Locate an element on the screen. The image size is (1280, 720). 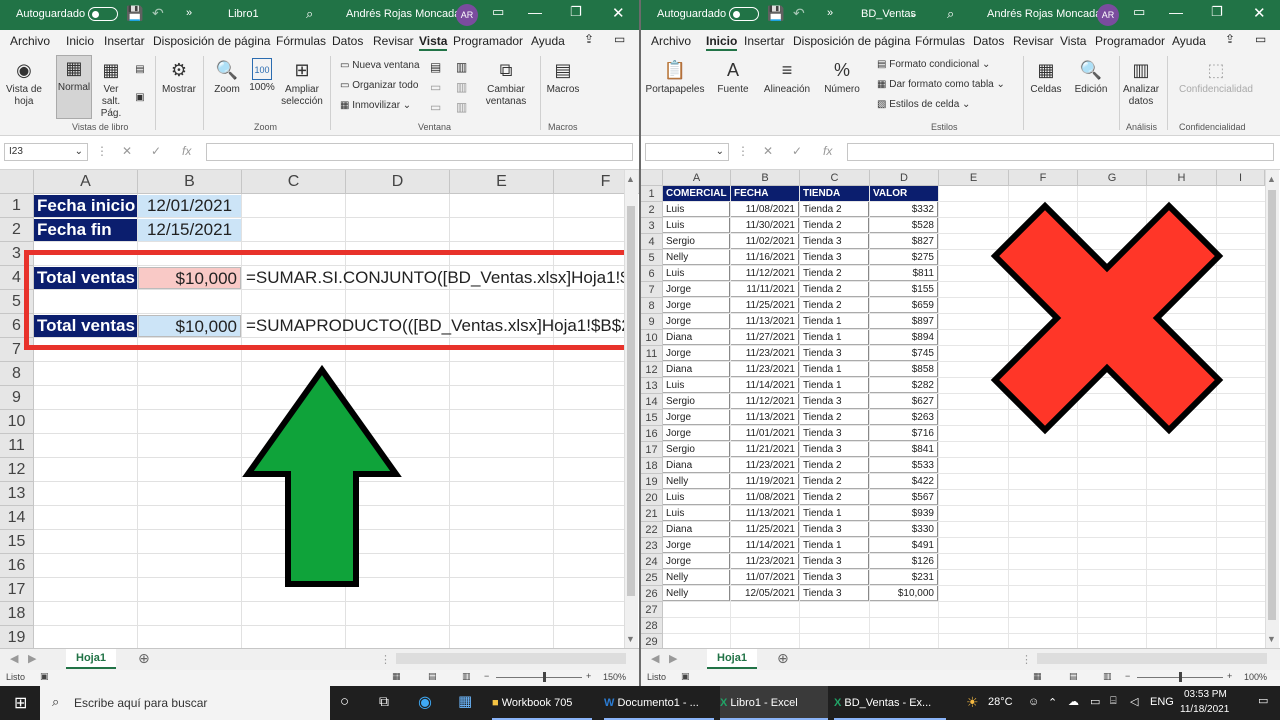
cambiar-ventanas-button: ⧉ Cambiar ventanas is located at coordinates (506, 83).